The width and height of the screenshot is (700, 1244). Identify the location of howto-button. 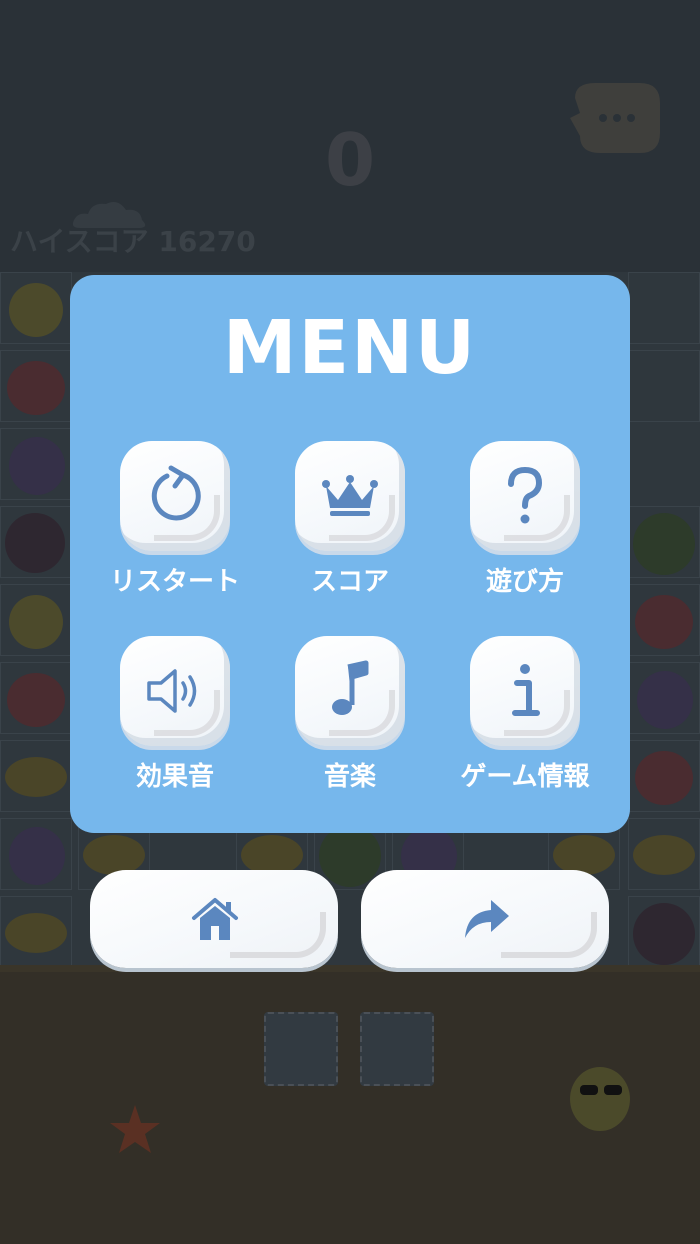
(525, 496).